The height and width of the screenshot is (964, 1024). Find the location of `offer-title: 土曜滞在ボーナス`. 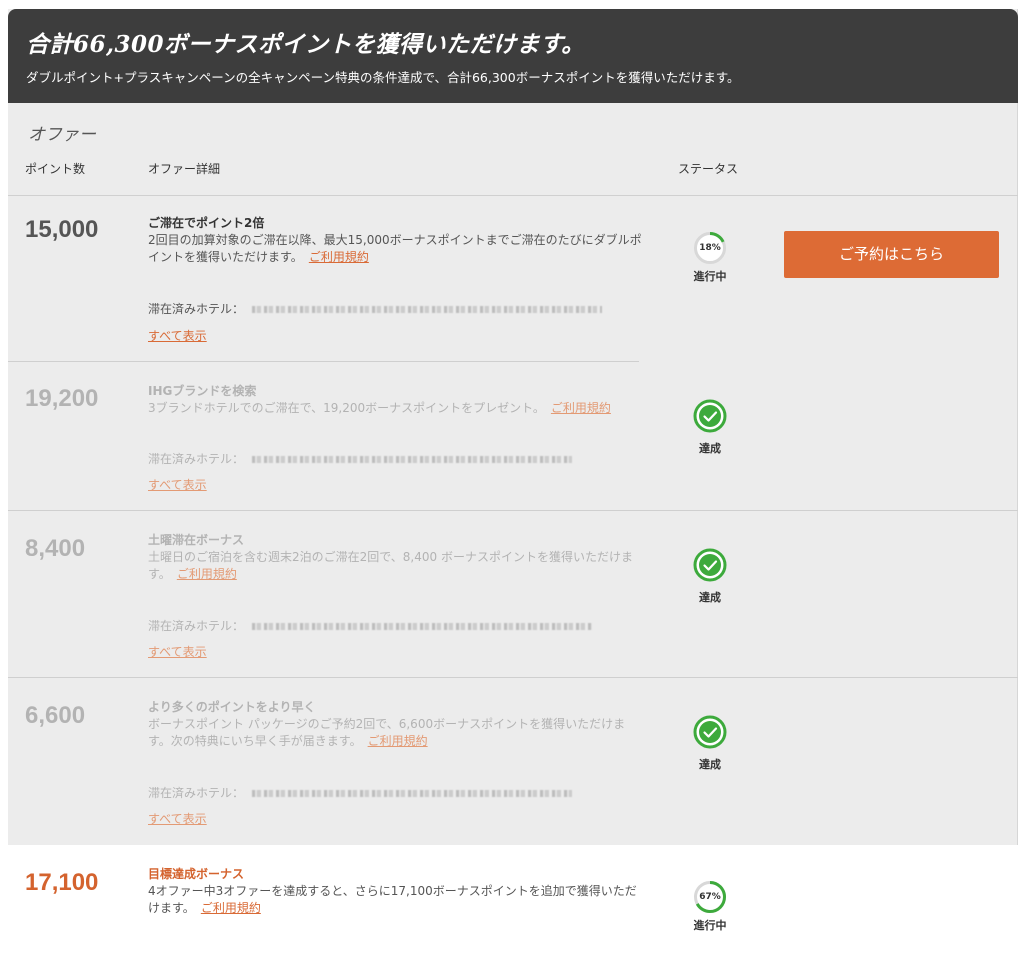

offer-title: 土曜滞在ボーナス is located at coordinates (196, 540).